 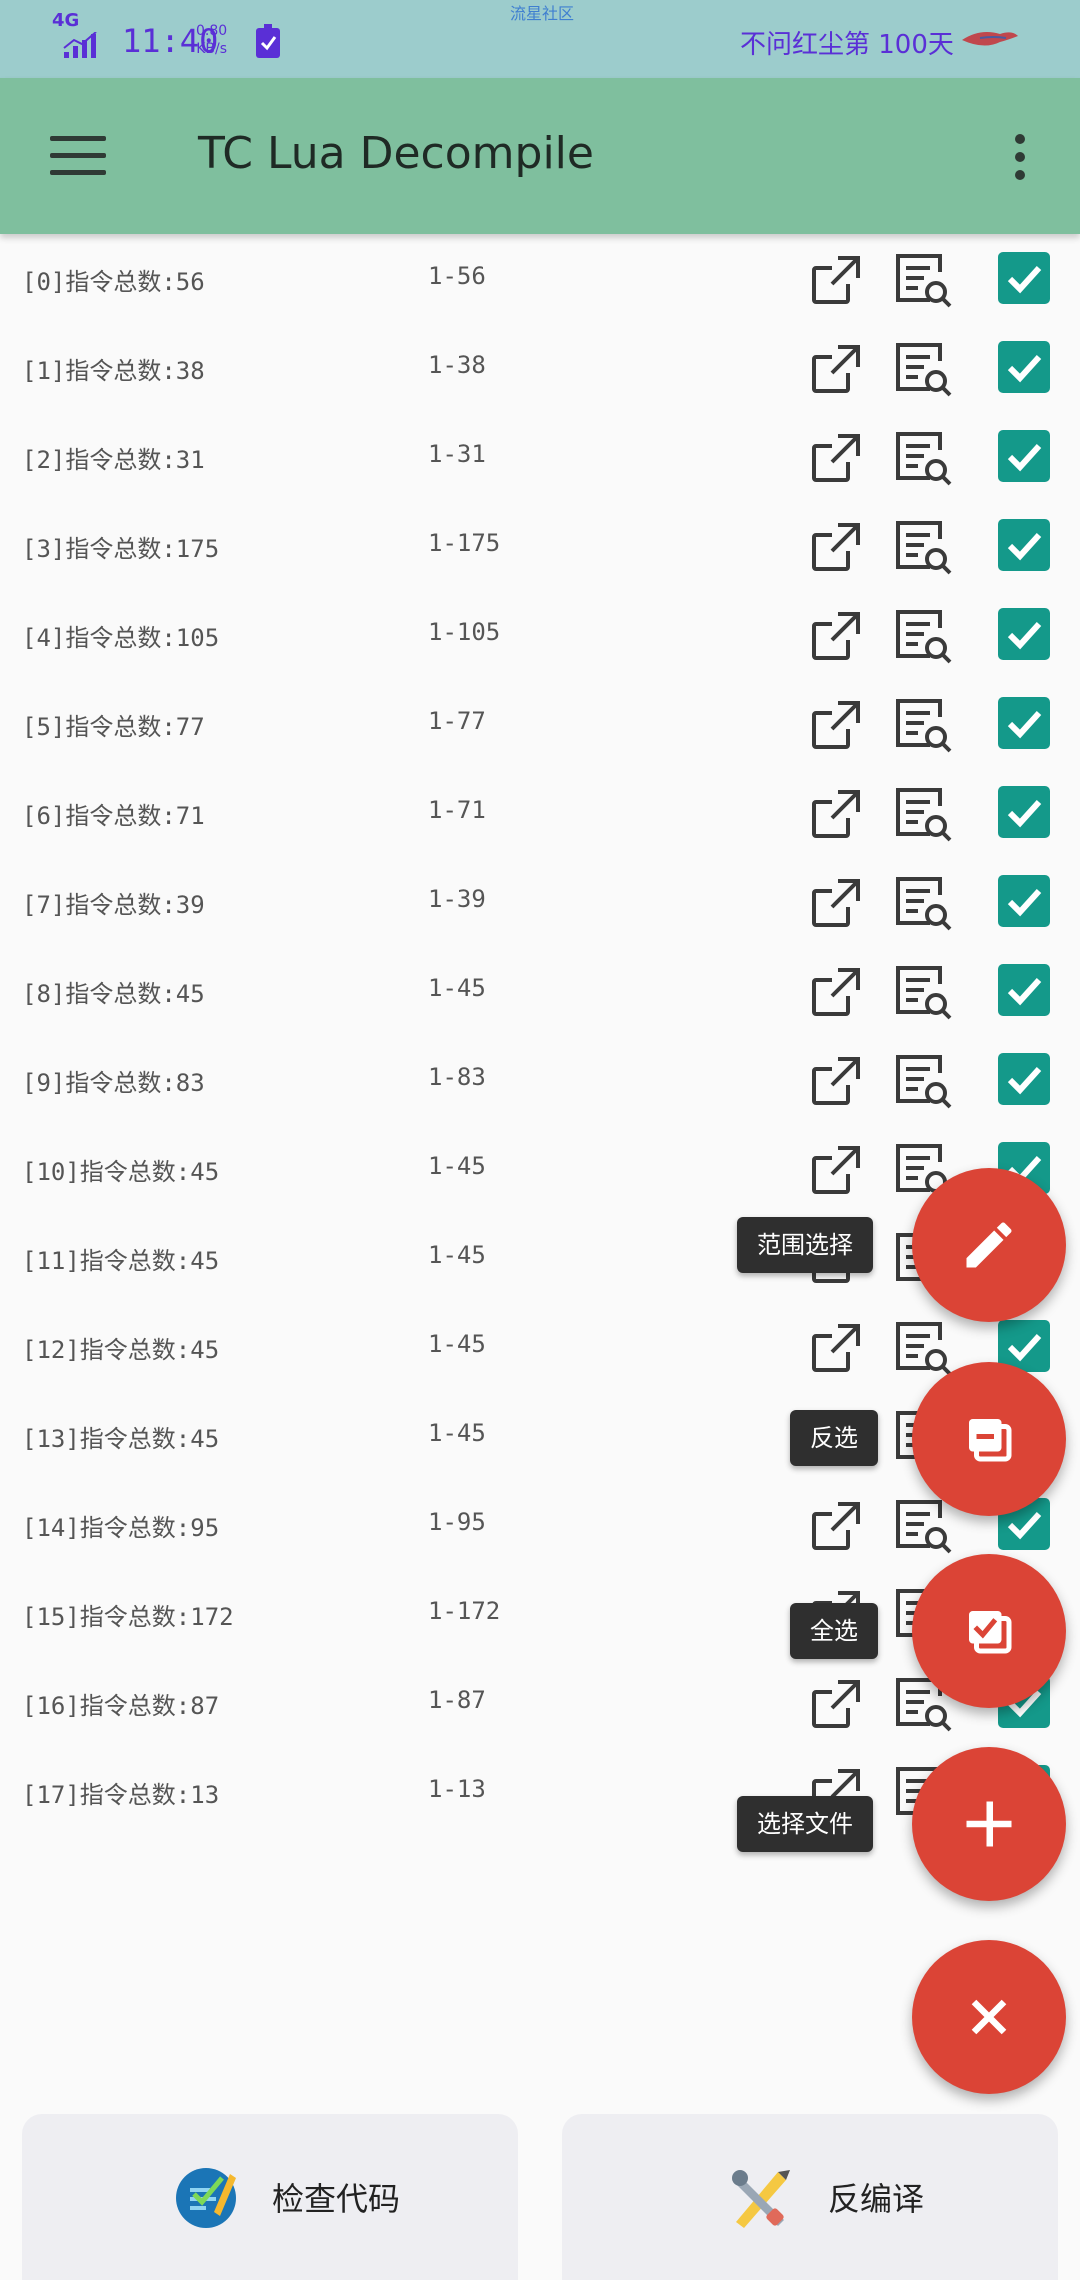 I want to click on invert-select-fab, so click(x=989, y=1439).